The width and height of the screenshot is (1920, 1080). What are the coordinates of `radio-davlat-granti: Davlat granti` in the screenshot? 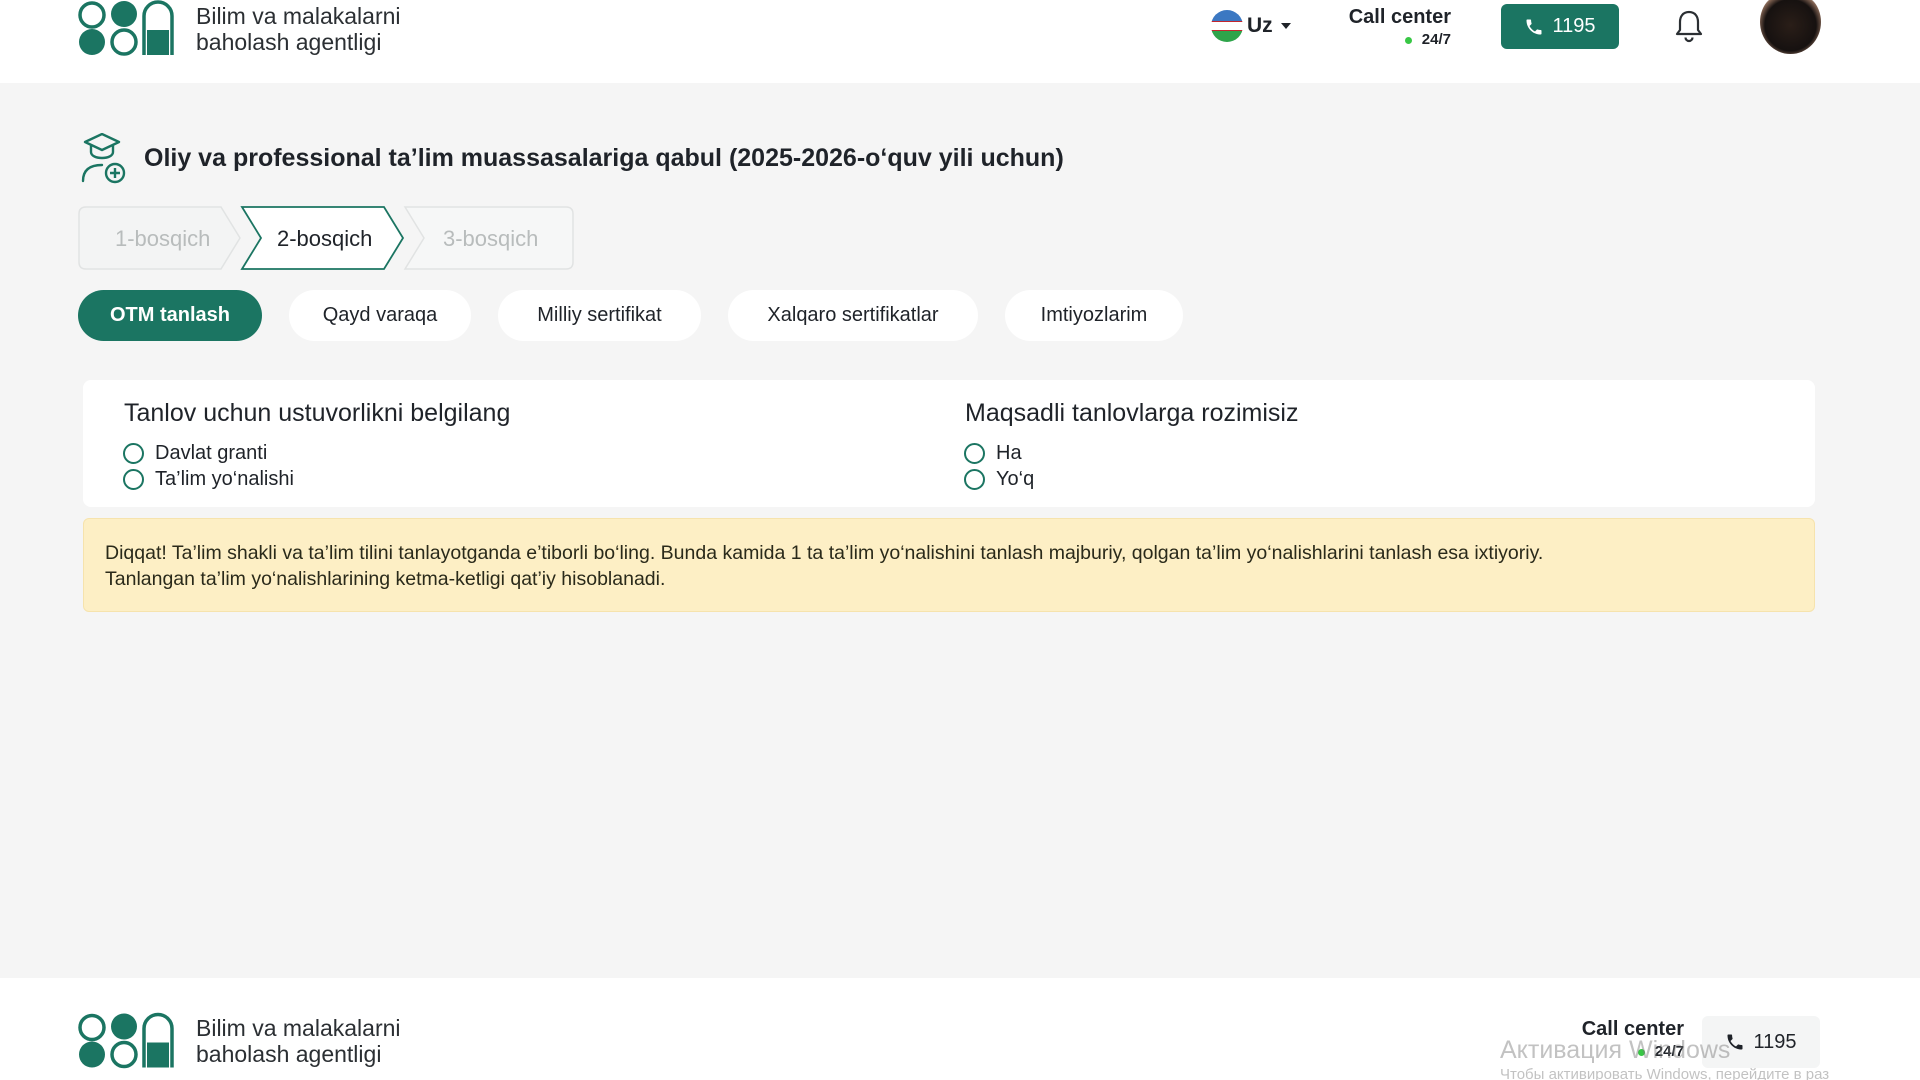 It's located at (195, 453).